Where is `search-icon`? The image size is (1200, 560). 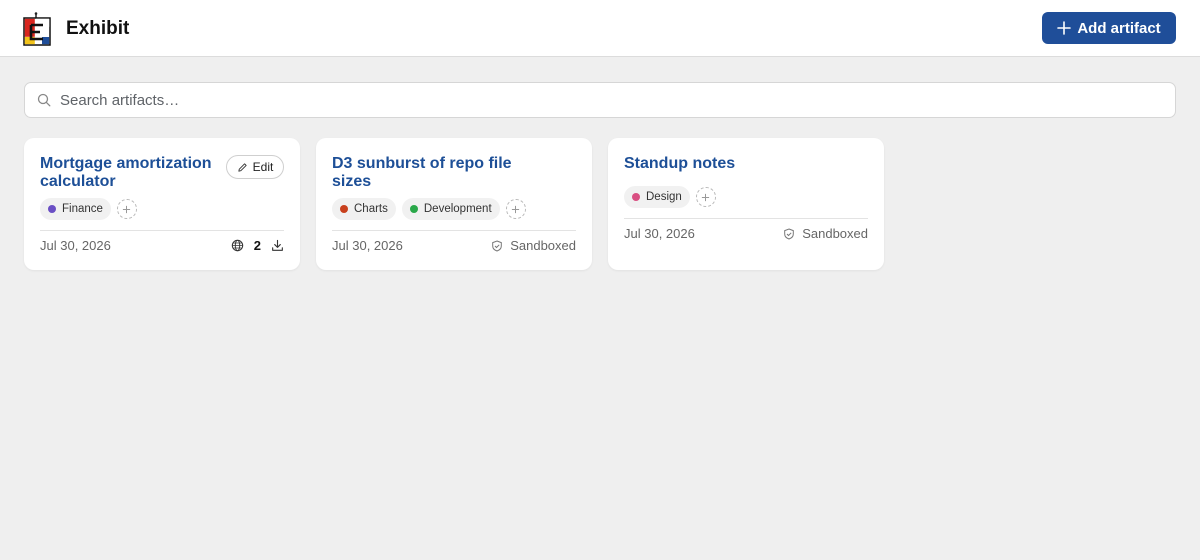 search-icon is located at coordinates (44, 100).